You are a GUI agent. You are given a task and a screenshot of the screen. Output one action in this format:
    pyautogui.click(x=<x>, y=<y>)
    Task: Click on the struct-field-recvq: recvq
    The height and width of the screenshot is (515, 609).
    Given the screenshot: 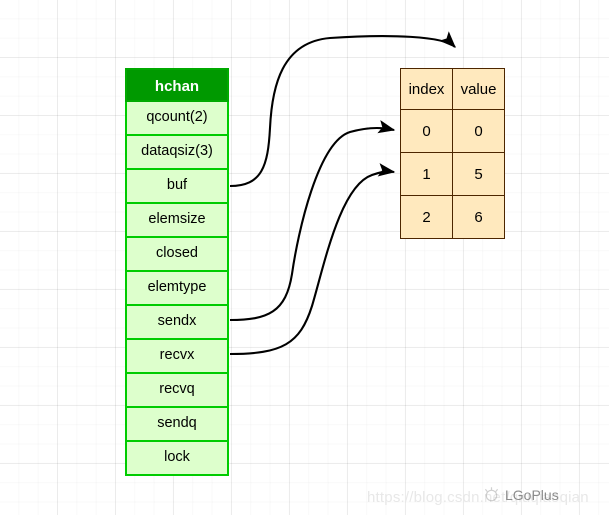 What is the action you would take?
    pyautogui.click(x=177, y=391)
    